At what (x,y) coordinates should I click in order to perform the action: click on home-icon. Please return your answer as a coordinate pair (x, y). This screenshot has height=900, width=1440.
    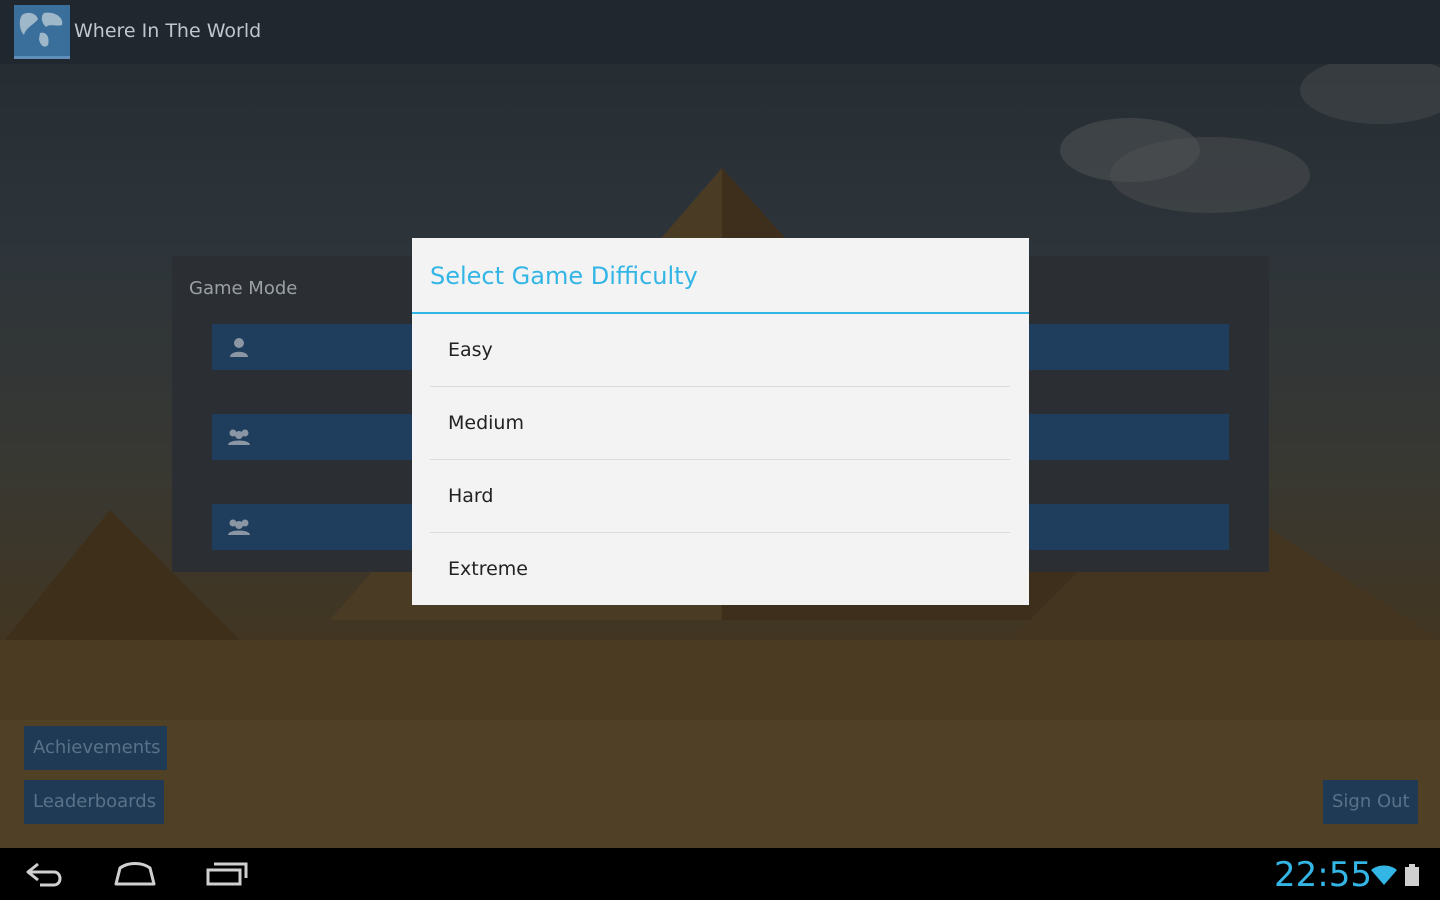
    Looking at the image, I should click on (135, 874).